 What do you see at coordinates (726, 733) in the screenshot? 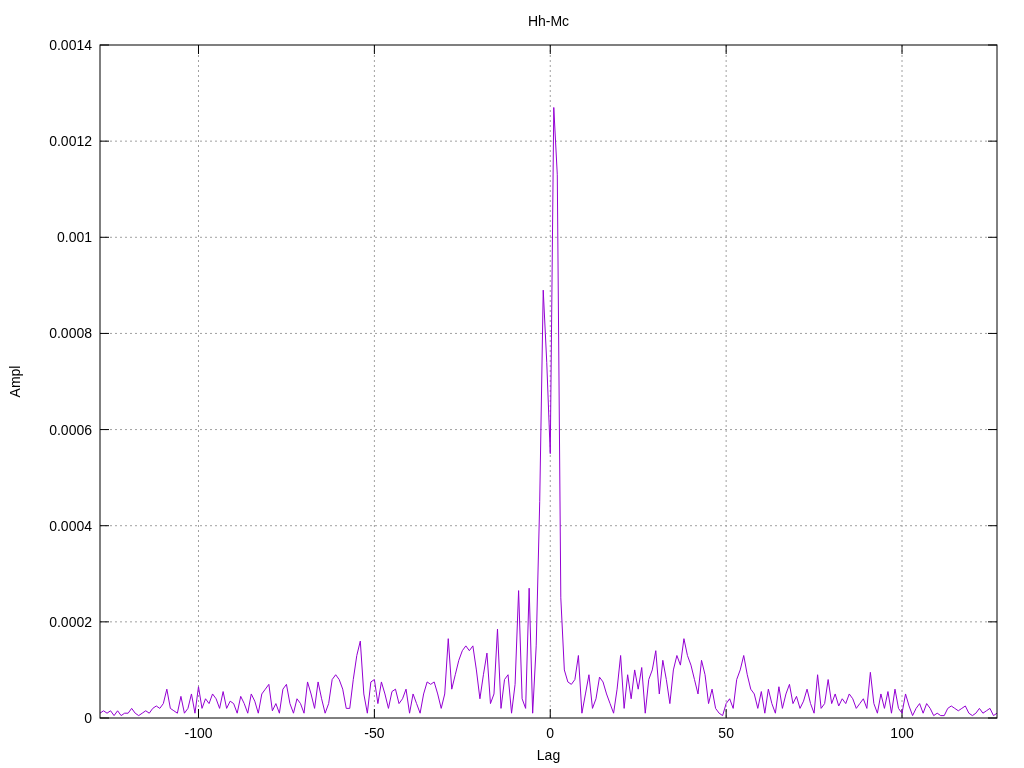
I see `x-tick-label: 50` at bounding box center [726, 733].